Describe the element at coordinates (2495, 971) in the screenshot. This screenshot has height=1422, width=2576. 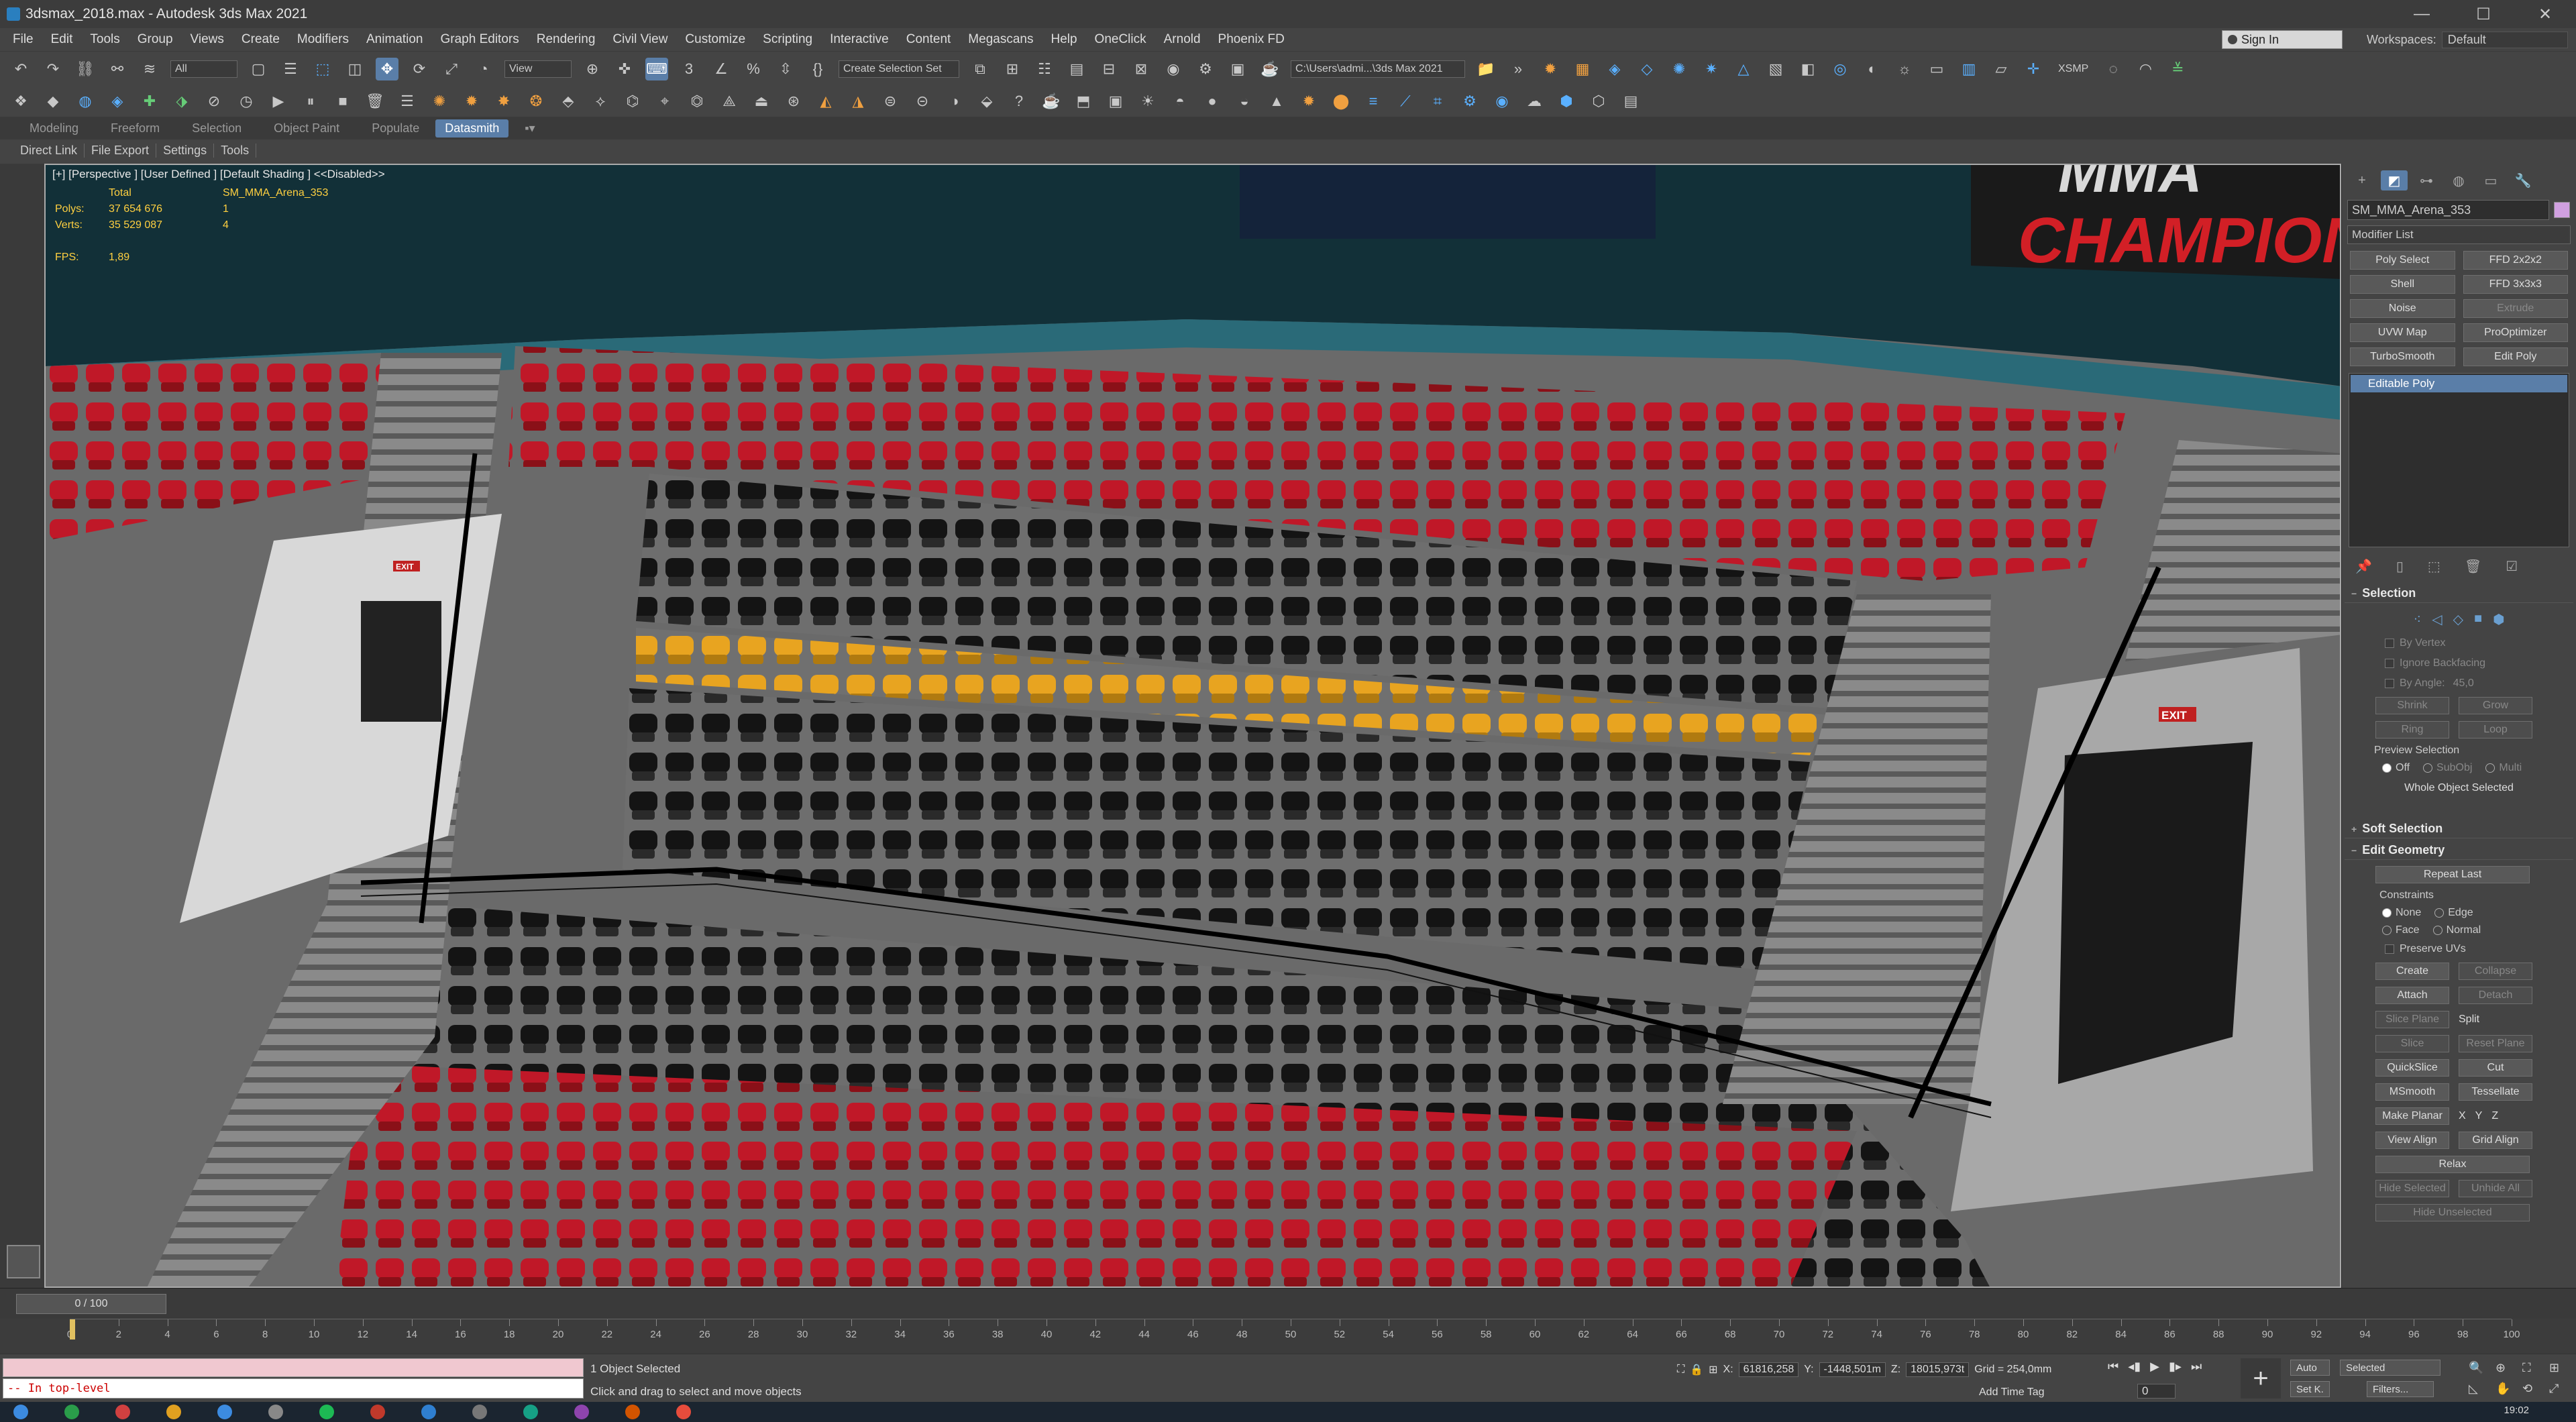
I see `collapse-button: Collapse` at that location.